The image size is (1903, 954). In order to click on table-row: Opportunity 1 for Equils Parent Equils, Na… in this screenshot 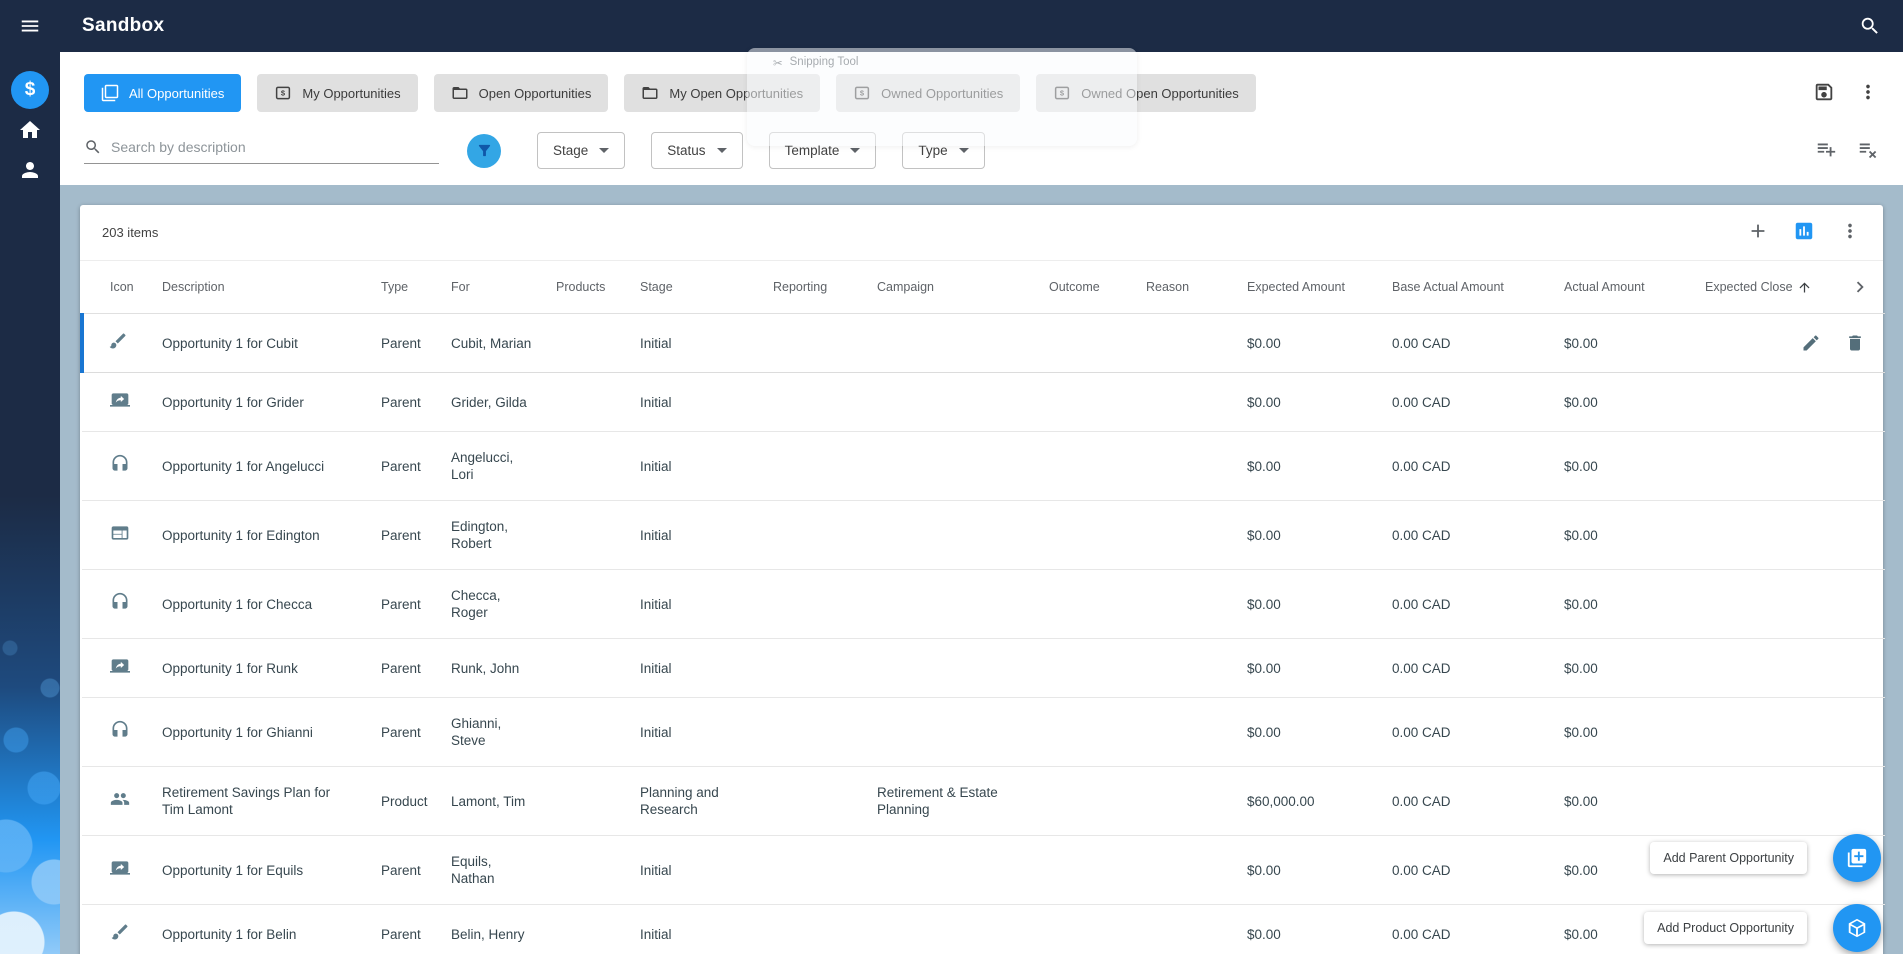, I will do `click(983, 870)`.